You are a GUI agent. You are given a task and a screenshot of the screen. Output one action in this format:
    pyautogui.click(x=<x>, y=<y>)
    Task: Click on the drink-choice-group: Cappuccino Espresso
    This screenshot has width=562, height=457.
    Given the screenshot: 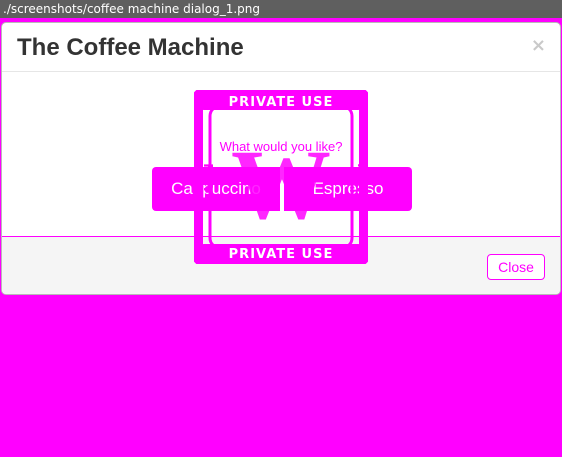 What is the action you would take?
    pyautogui.click(x=282, y=189)
    